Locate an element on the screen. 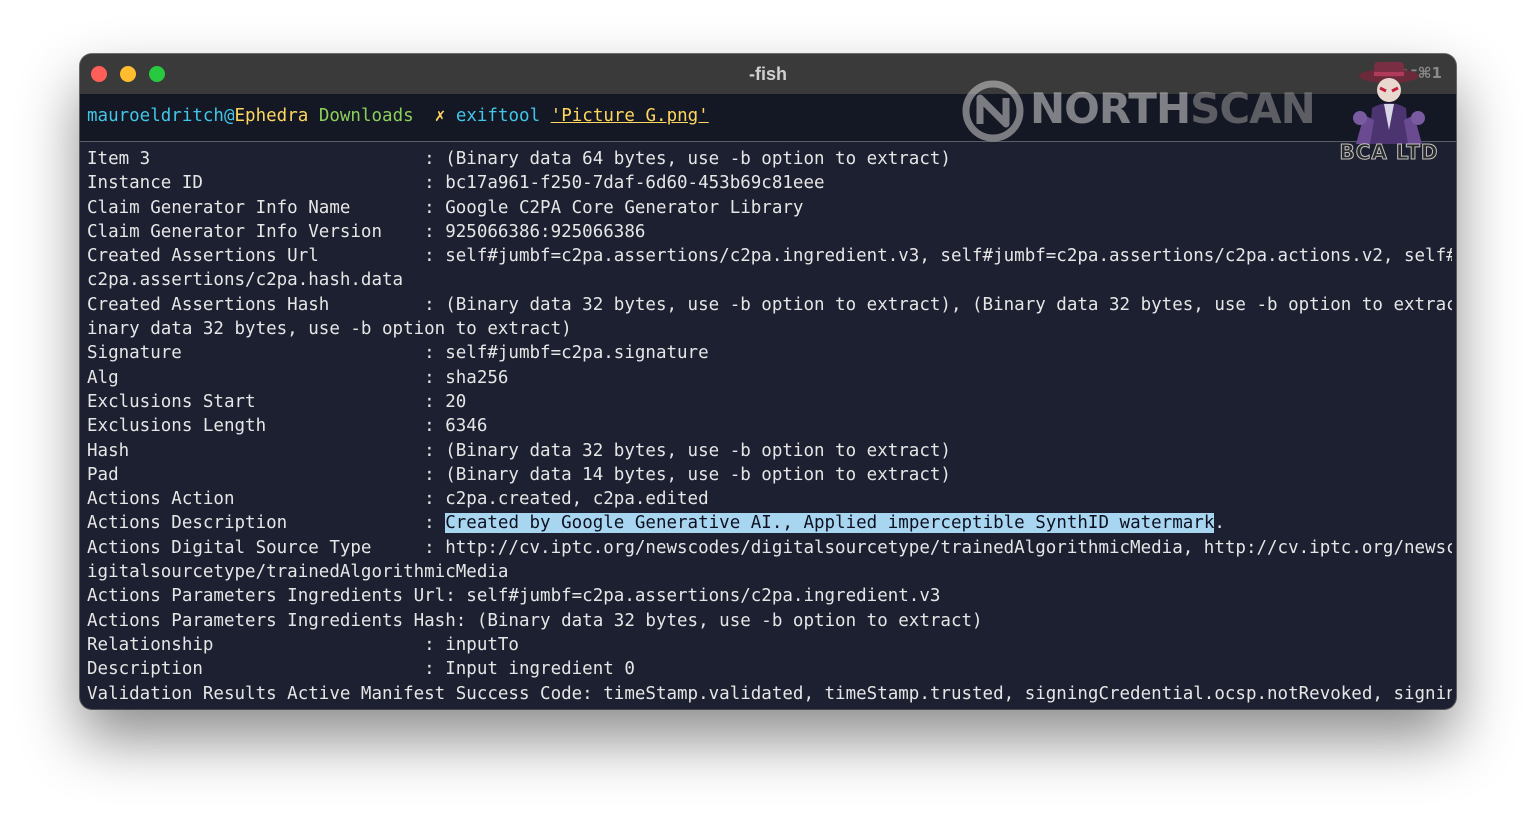  line-suffix: . is located at coordinates (1219, 523).